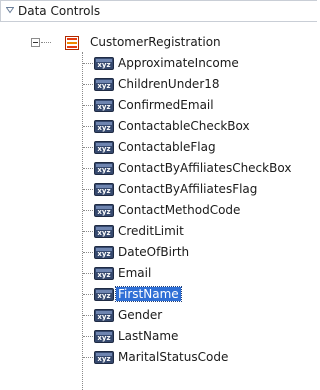  What do you see at coordinates (173, 357) in the screenshot?
I see `tree-item-label: MaritalStatusCode` at bounding box center [173, 357].